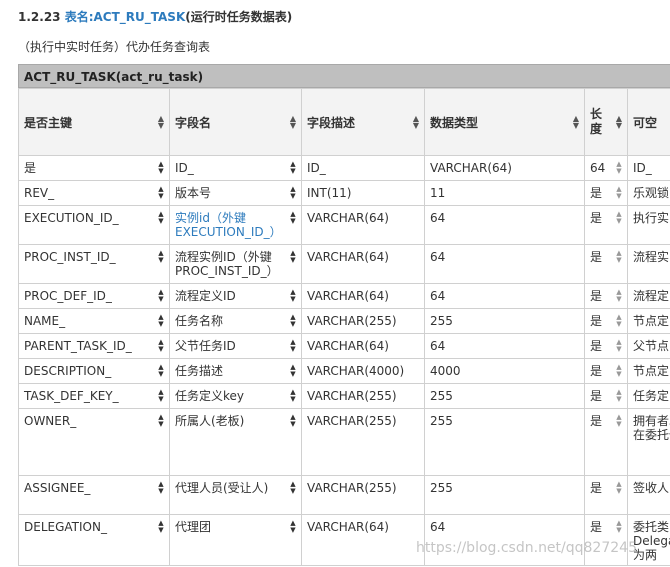 The width and height of the screenshot is (670, 567). What do you see at coordinates (235, 346) in the screenshot?
I see `cell-field: 父节任务ID ▲ ▼` at bounding box center [235, 346].